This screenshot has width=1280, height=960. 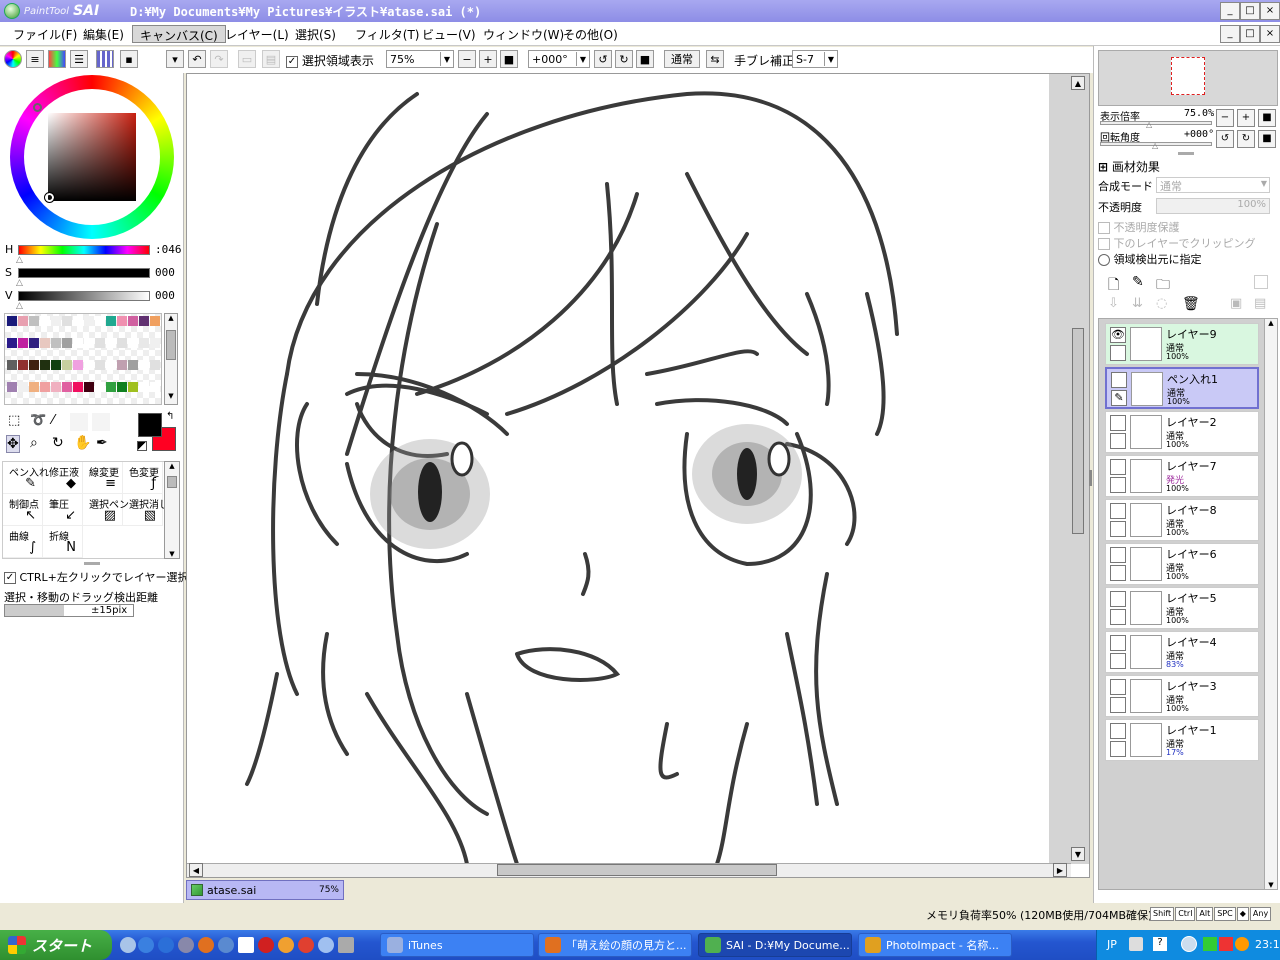 What do you see at coordinates (1250, 34) in the screenshot?
I see `doc-maximize-button: □` at bounding box center [1250, 34].